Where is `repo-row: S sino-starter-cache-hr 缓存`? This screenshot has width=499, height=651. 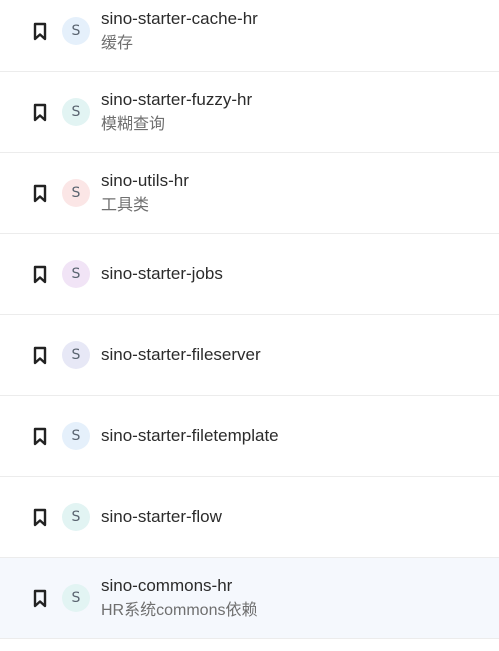
repo-row: S sino-starter-cache-hr 缓存 is located at coordinates (249, 36).